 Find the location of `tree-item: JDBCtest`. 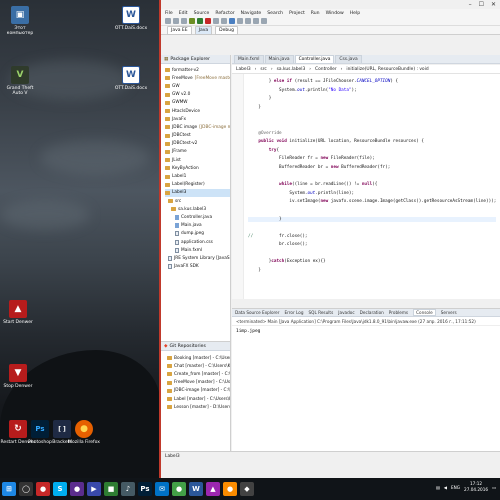

tree-item: JDBCtest is located at coordinates (197, 136).